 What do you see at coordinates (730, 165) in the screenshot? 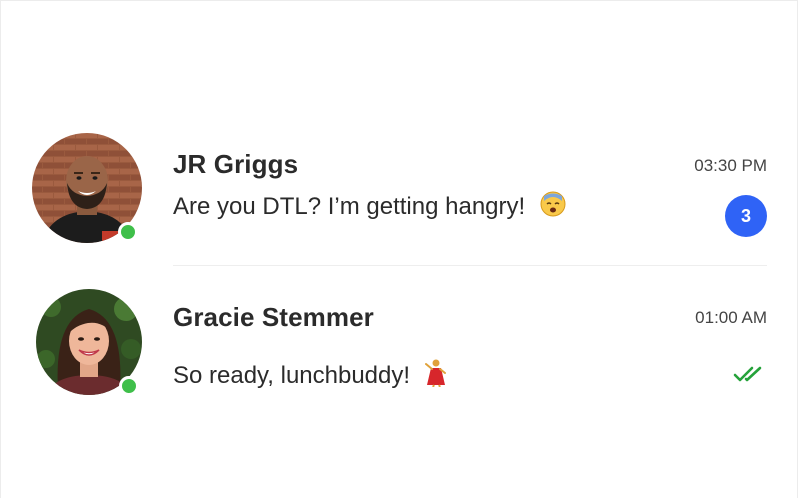
I see `message-time: 03:30 PM` at bounding box center [730, 165].